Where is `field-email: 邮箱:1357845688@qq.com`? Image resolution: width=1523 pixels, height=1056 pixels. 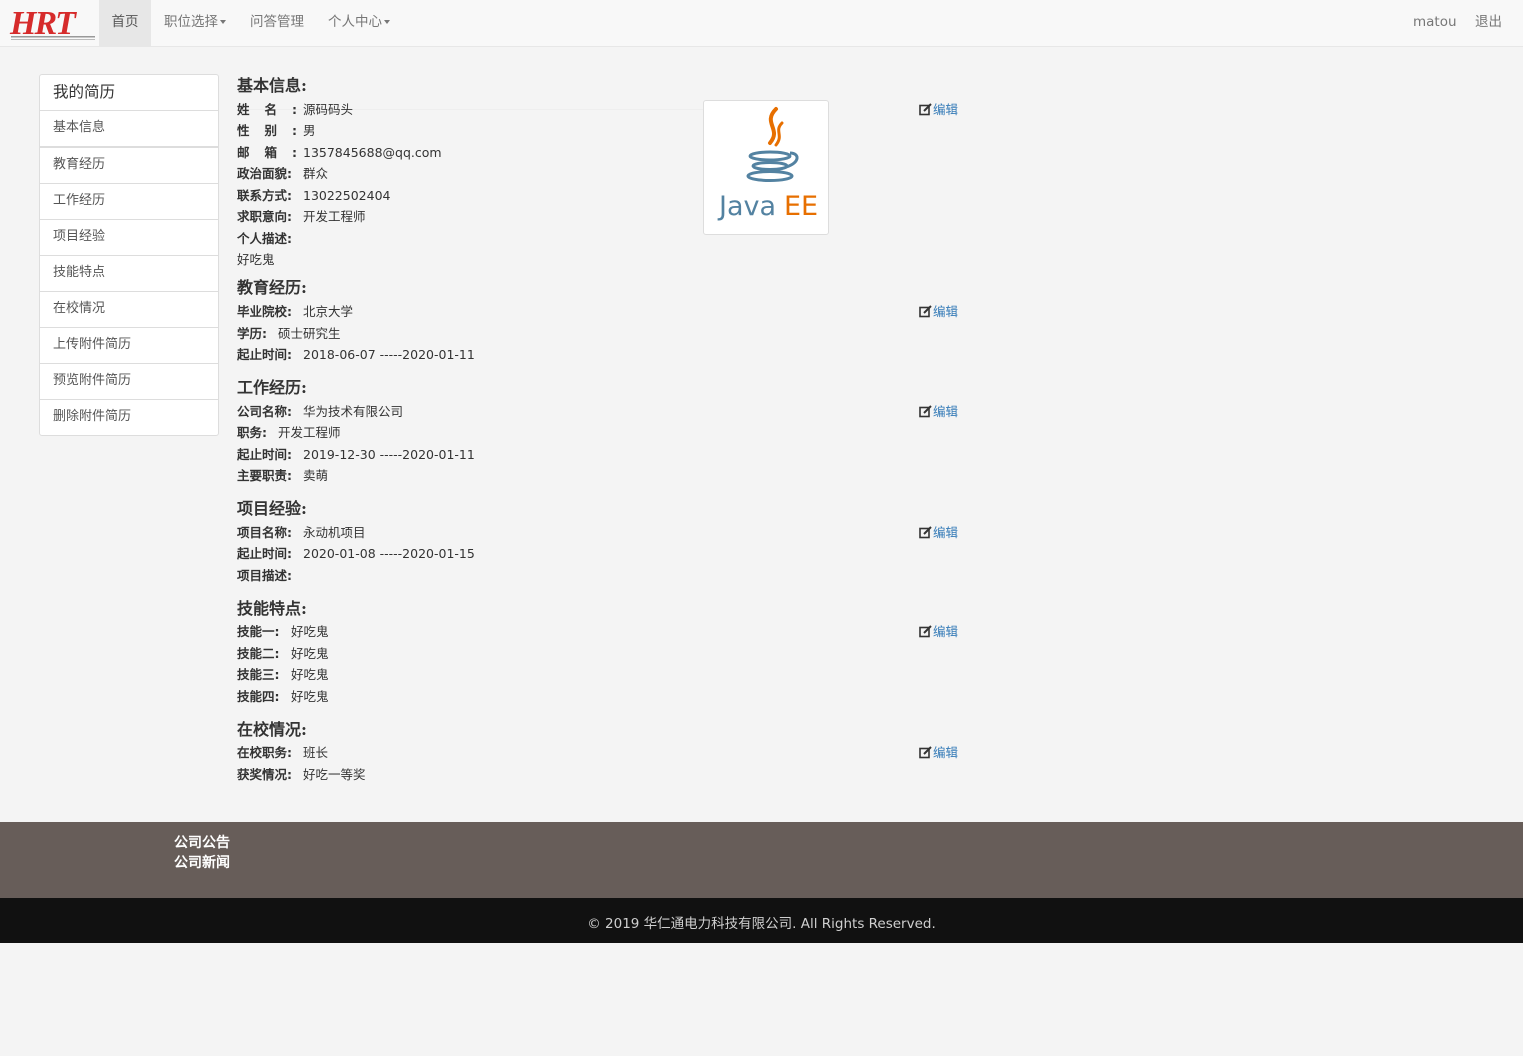
field-email: 邮箱:1357845688@qq.com is located at coordinates (339, 152).